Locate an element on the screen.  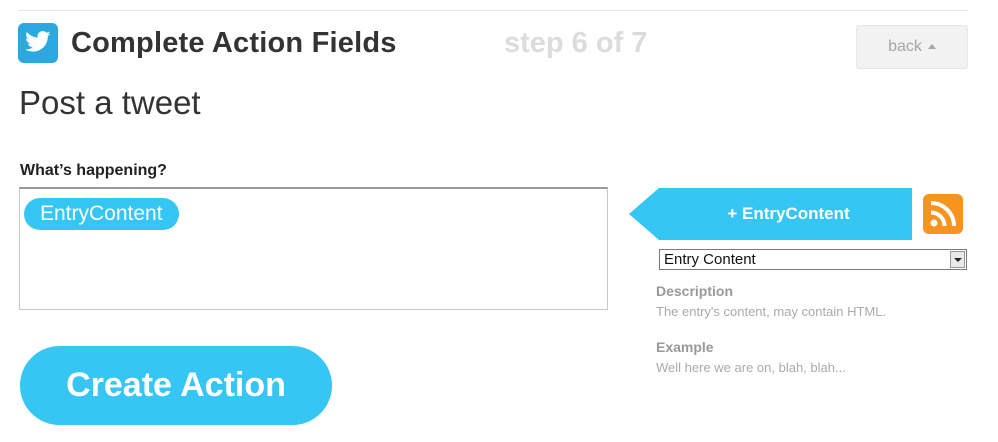
description-heading: Description is located at coordinates (695, 291).